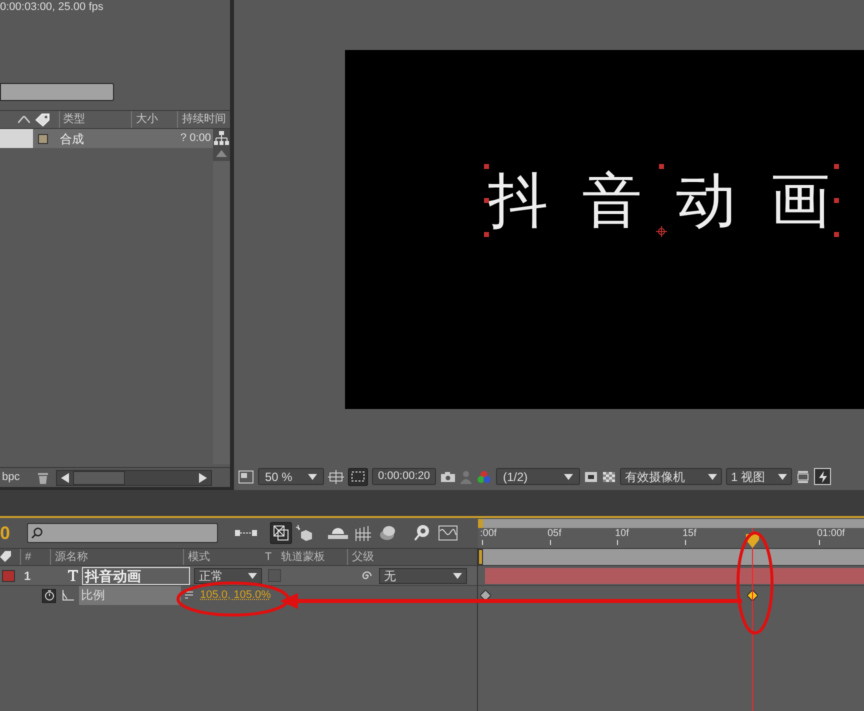  I want to click on overlapping-frames-icon, so click(281, 533).